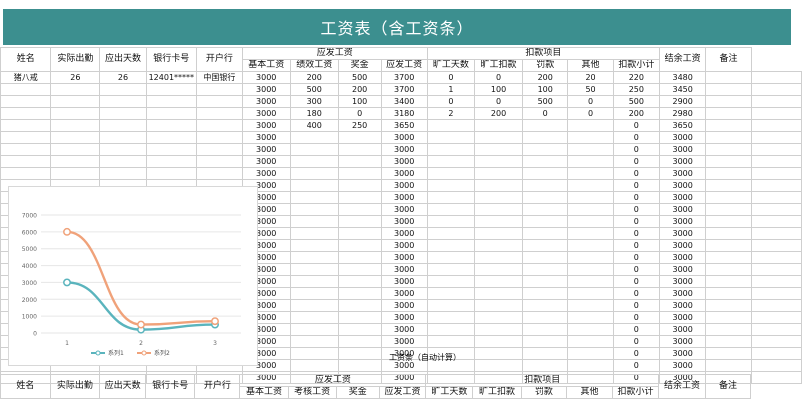  What do you see at coordinates (75, 77) in the screenshot?
I see `cell-attendance: 26` at bounding box center [75, 77].